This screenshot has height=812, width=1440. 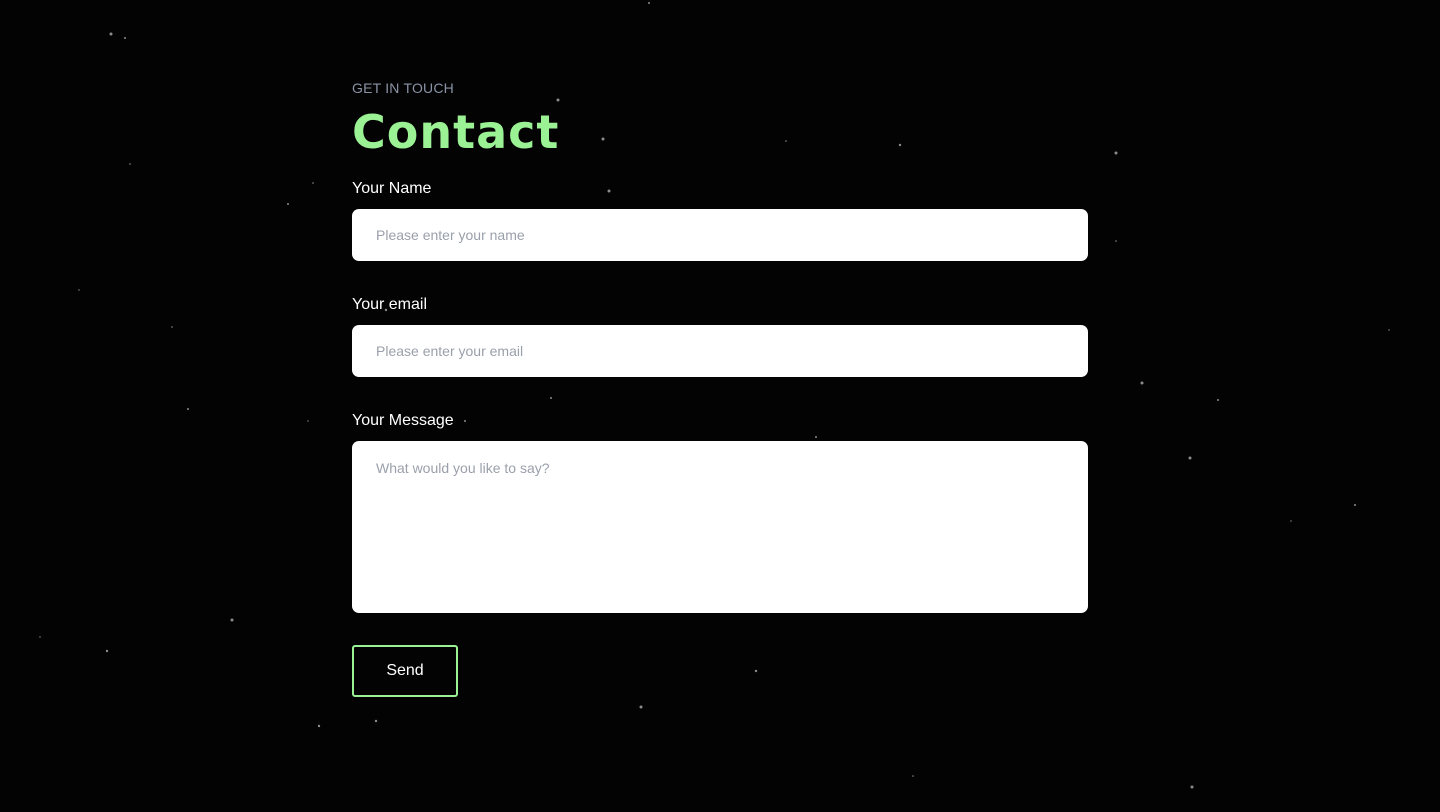 I want to click on message-textarea, so click(x=720, y=527).